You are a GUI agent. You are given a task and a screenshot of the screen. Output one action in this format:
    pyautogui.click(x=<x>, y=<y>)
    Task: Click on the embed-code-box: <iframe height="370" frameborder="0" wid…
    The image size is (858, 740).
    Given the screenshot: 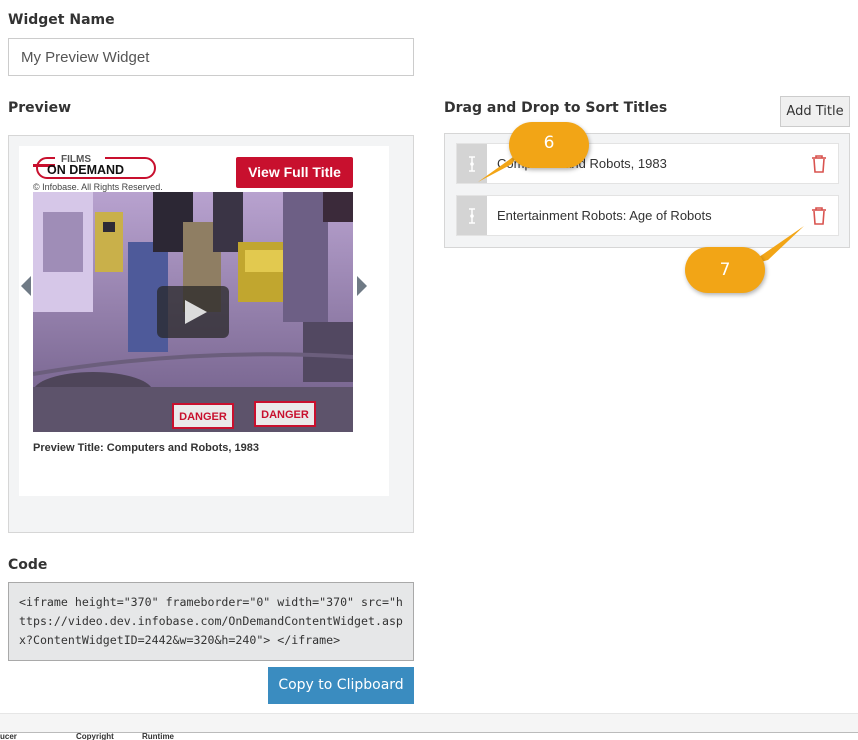 What is the action you would take?
    pyautogui.click(x=211, y=621)
    